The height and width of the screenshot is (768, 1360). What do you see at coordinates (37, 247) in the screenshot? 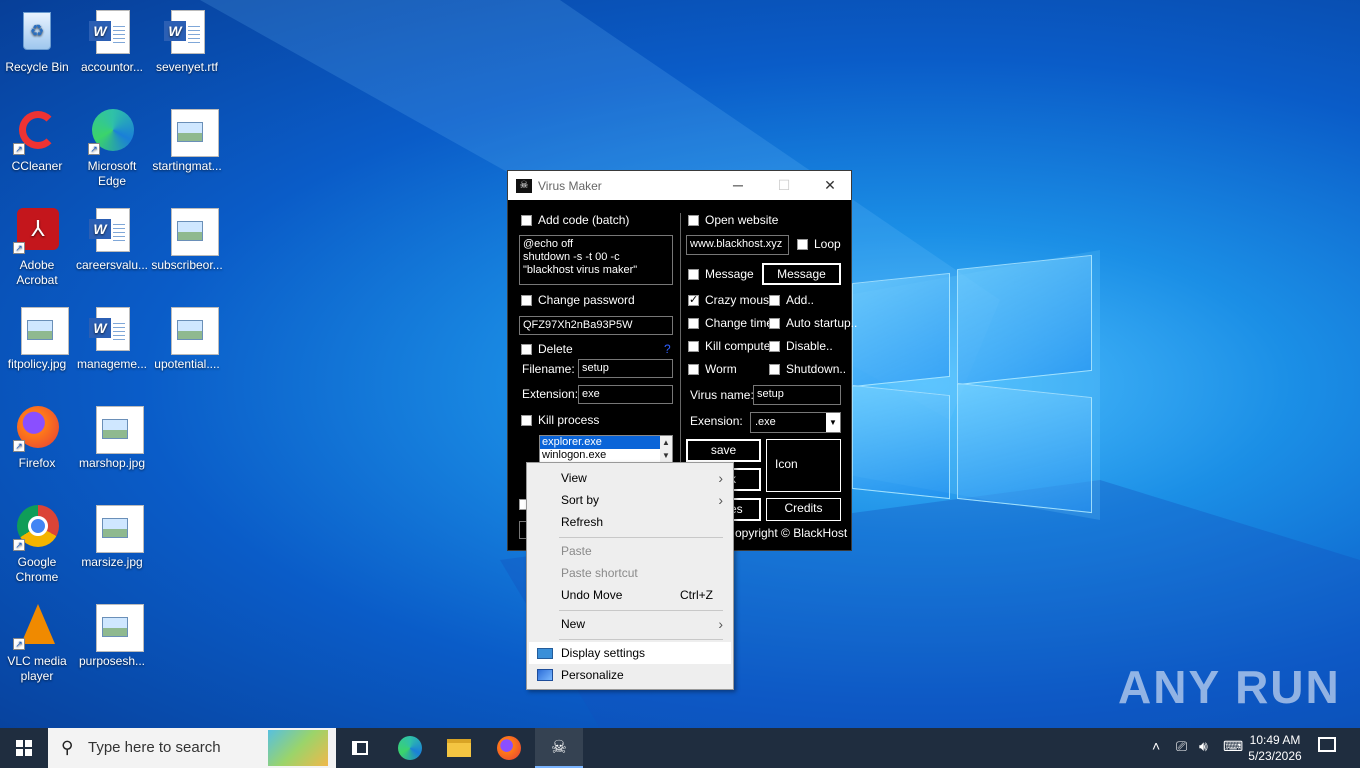
I see `desktop-icon: ⅄ ↗ Adobe Acrobat` at bounding box center [37, 247].